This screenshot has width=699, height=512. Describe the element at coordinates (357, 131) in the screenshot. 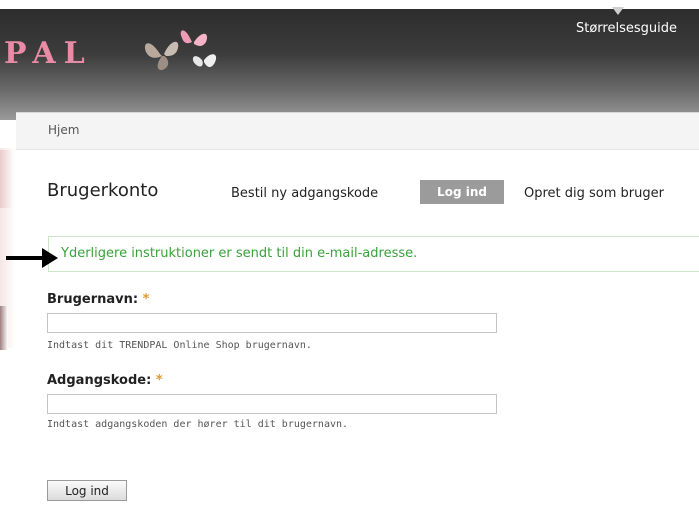

I see `breadcrumb: Hjem` at that location.